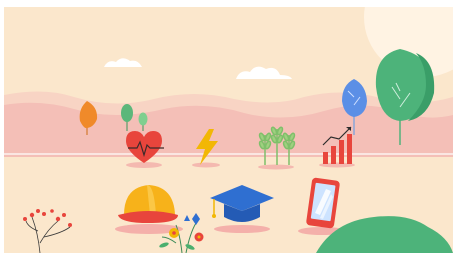  What do you see at coordinates (206, 165) in the screenshot?
I see `bolt-shadow` at bounding box center [206, 165].